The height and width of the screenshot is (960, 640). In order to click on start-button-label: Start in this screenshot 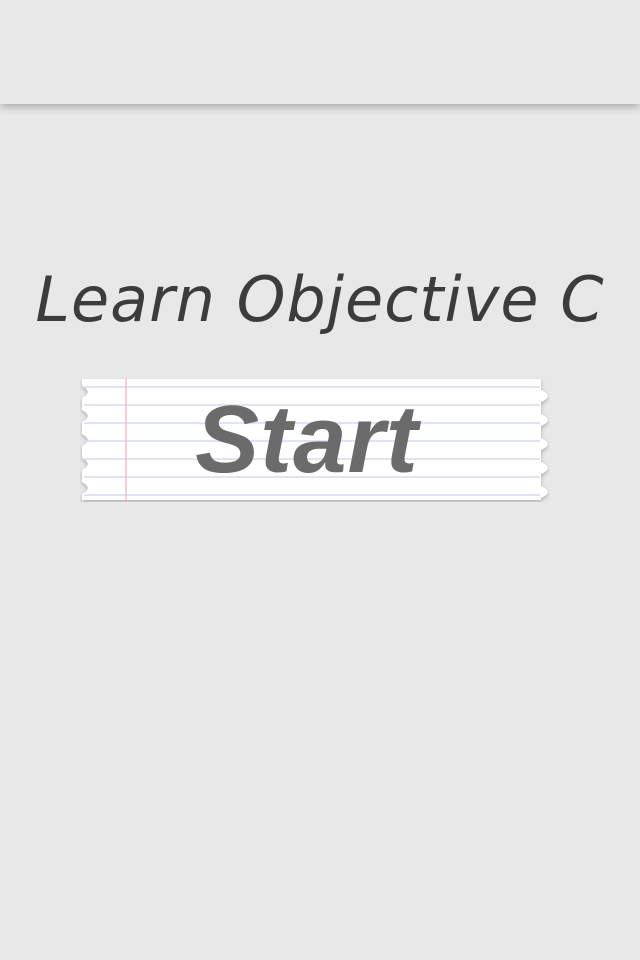, I will do `click(307, 439)`.